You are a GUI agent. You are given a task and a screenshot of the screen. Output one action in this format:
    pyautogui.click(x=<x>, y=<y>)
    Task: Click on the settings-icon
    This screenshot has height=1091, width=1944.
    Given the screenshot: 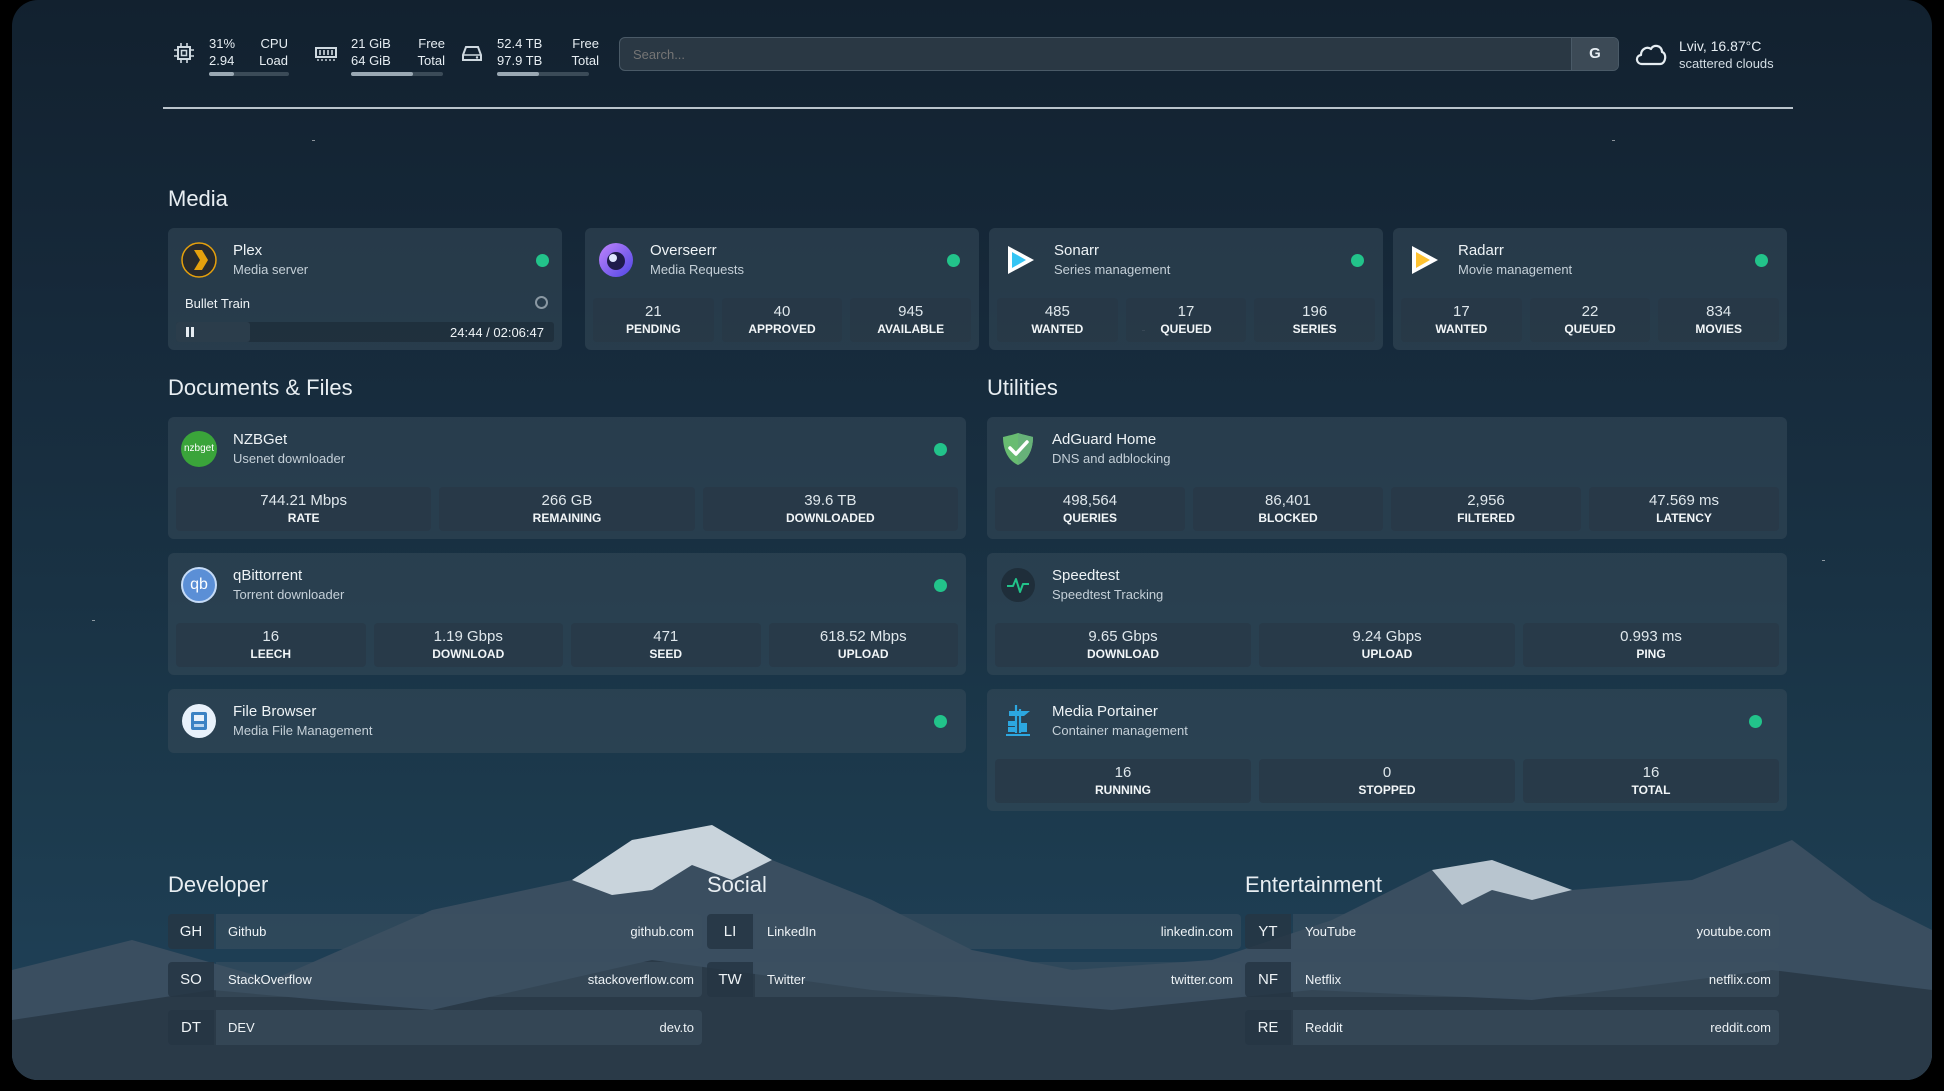 What is the action you would take?
    pyautogui.click(x=541, y=302)
    